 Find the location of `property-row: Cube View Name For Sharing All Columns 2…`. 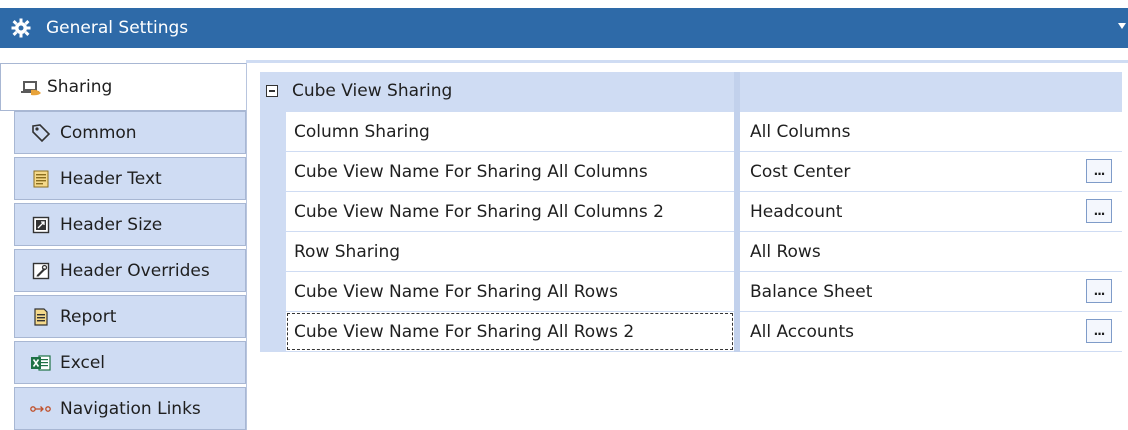

property-row: Cube View Name For Sharing All Columns 2… is located at coordinates (704, 212).